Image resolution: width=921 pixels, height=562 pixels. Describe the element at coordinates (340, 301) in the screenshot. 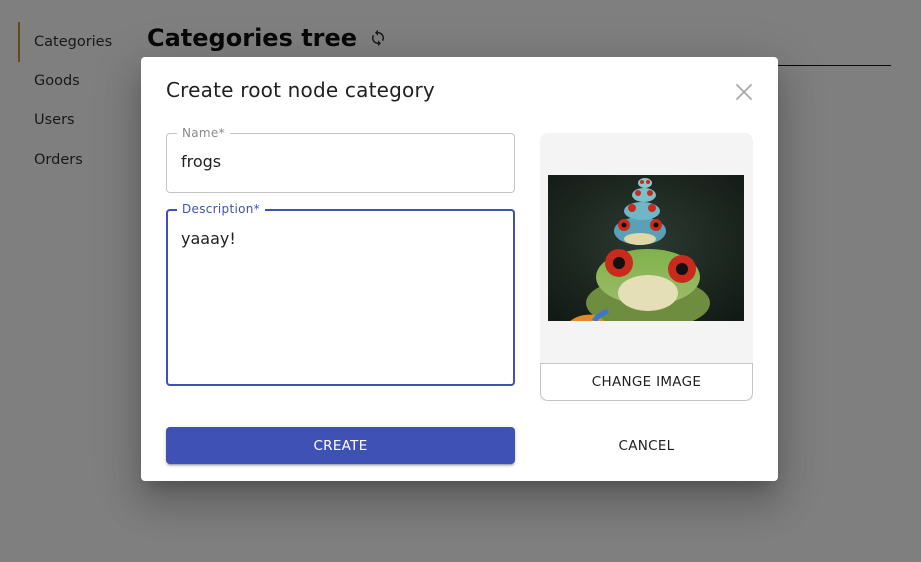

I see `description-input: yaaay!` at that location.